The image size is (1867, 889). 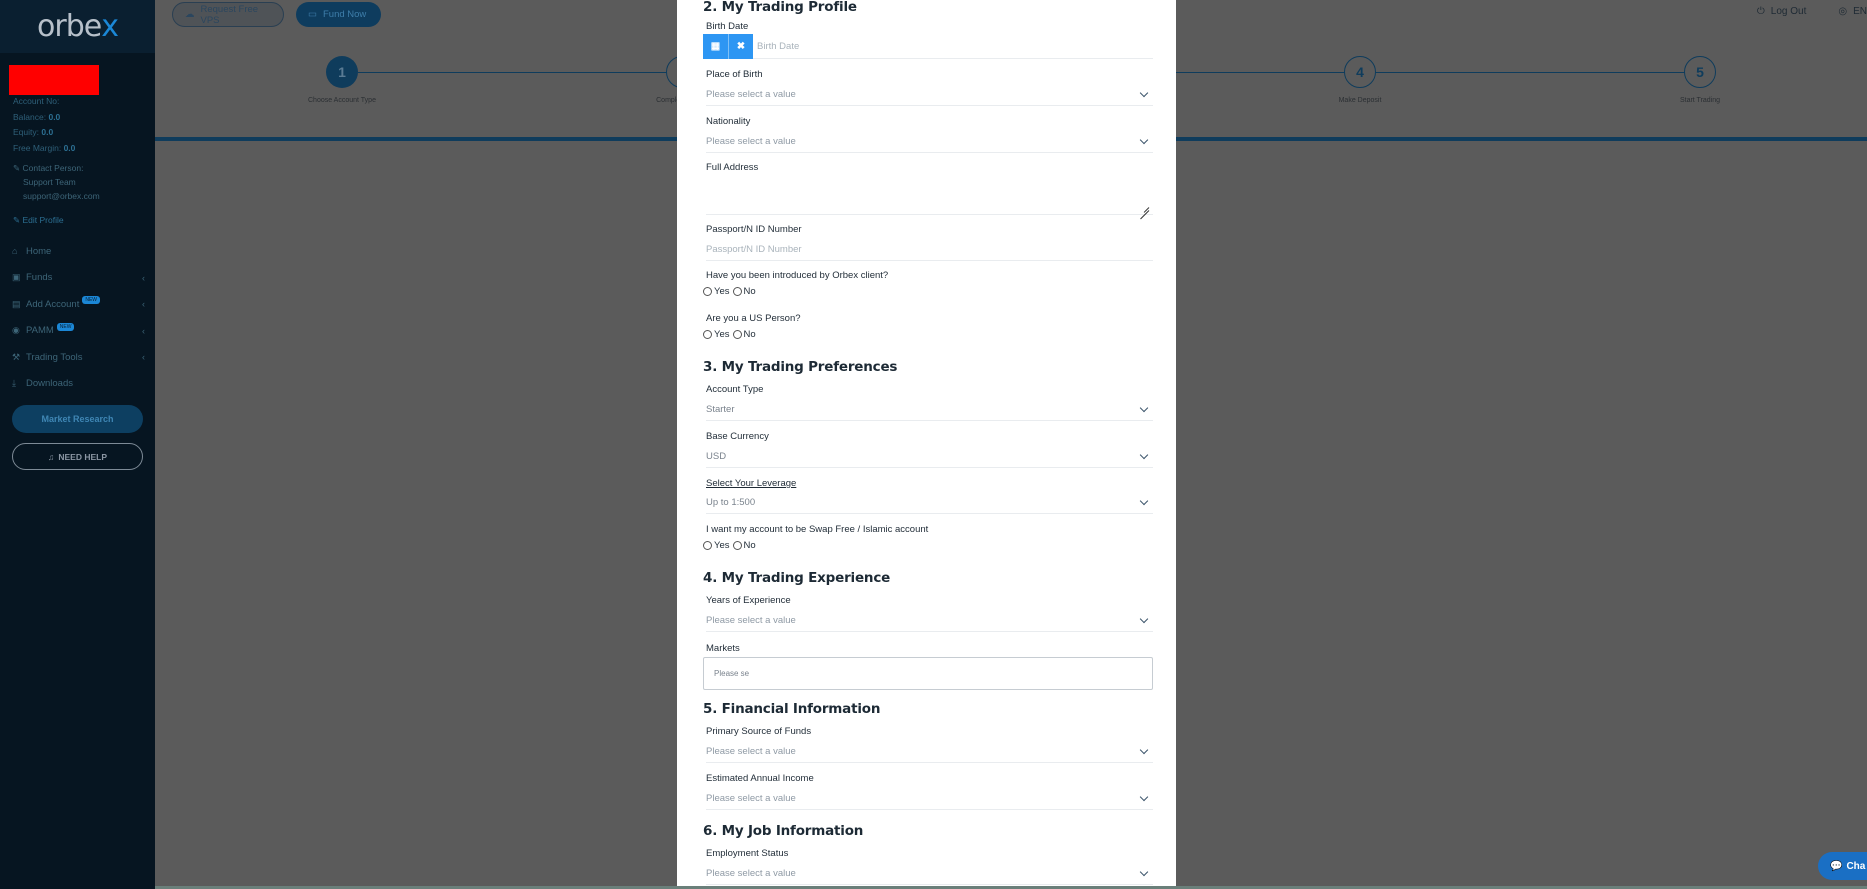 What do you see at coordinates (30, 116) in the screenshot?
I see `balance-label: Balance:` at bounding box center [30, 116].